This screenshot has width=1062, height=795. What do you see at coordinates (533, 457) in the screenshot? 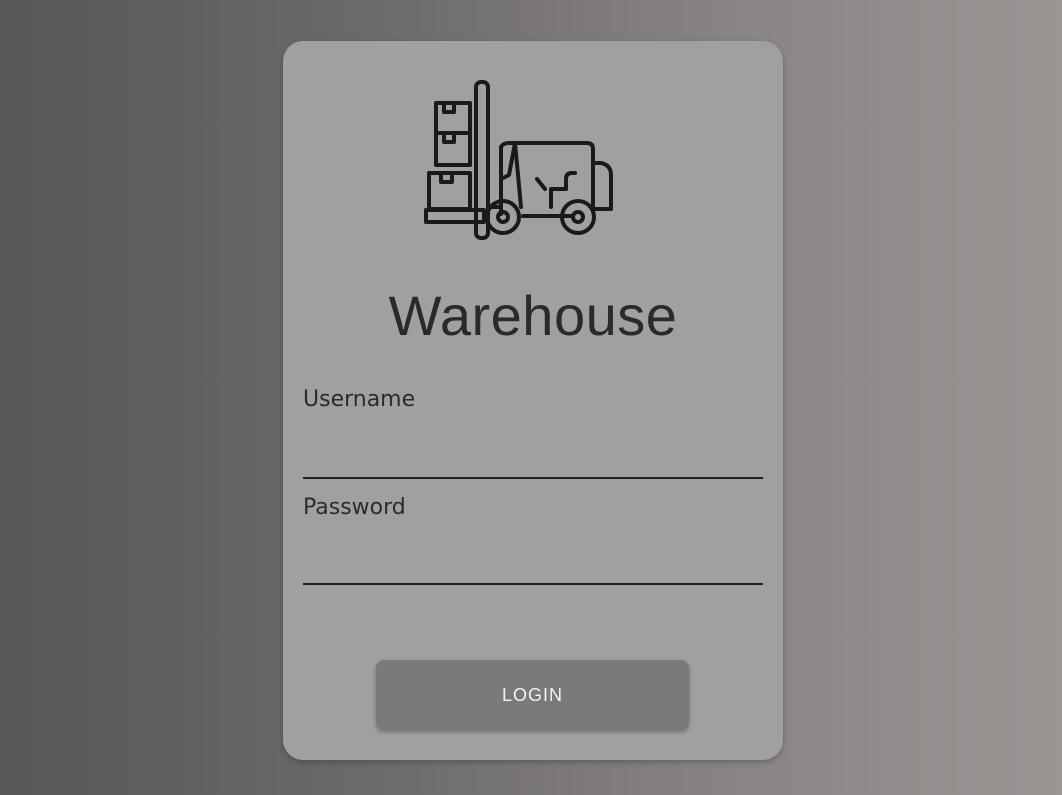
I see `username-input` at bounding box center [533, 457].